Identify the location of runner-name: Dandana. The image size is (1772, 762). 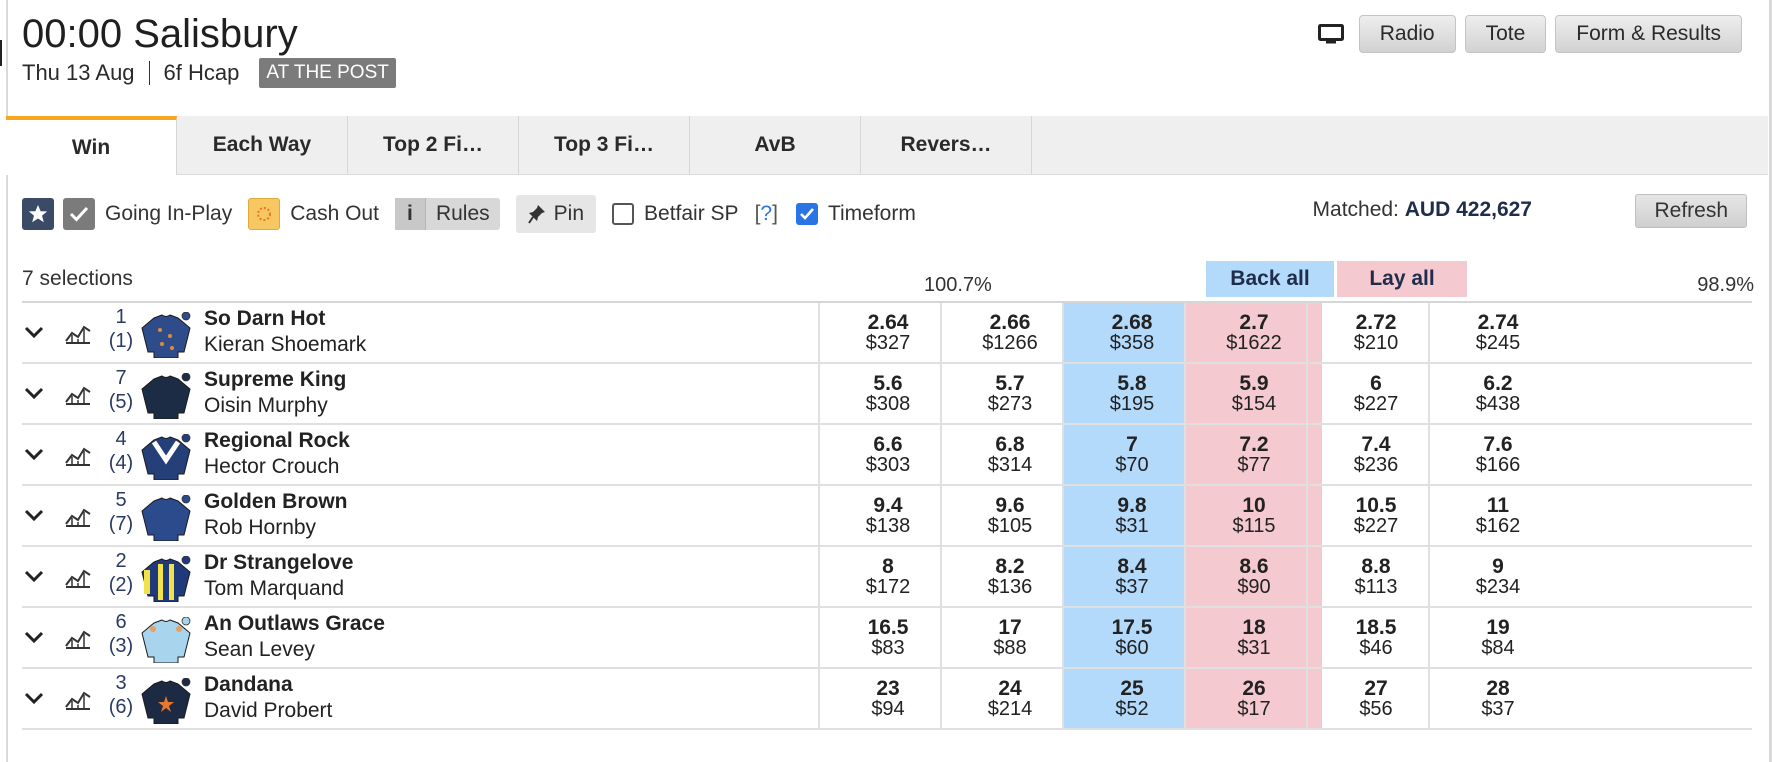
(248, 685).